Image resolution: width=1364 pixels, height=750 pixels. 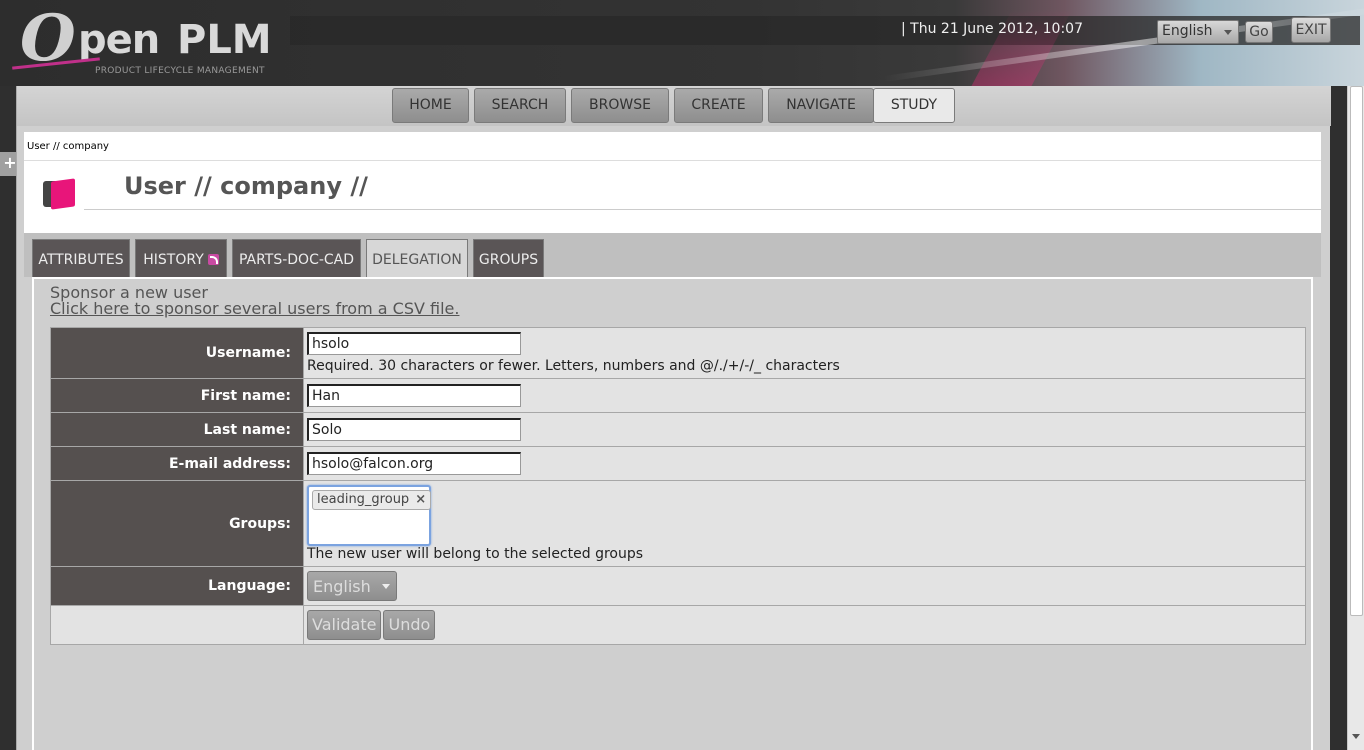 I want to click on first-name-label: First name:, so click(x=177, y=395).